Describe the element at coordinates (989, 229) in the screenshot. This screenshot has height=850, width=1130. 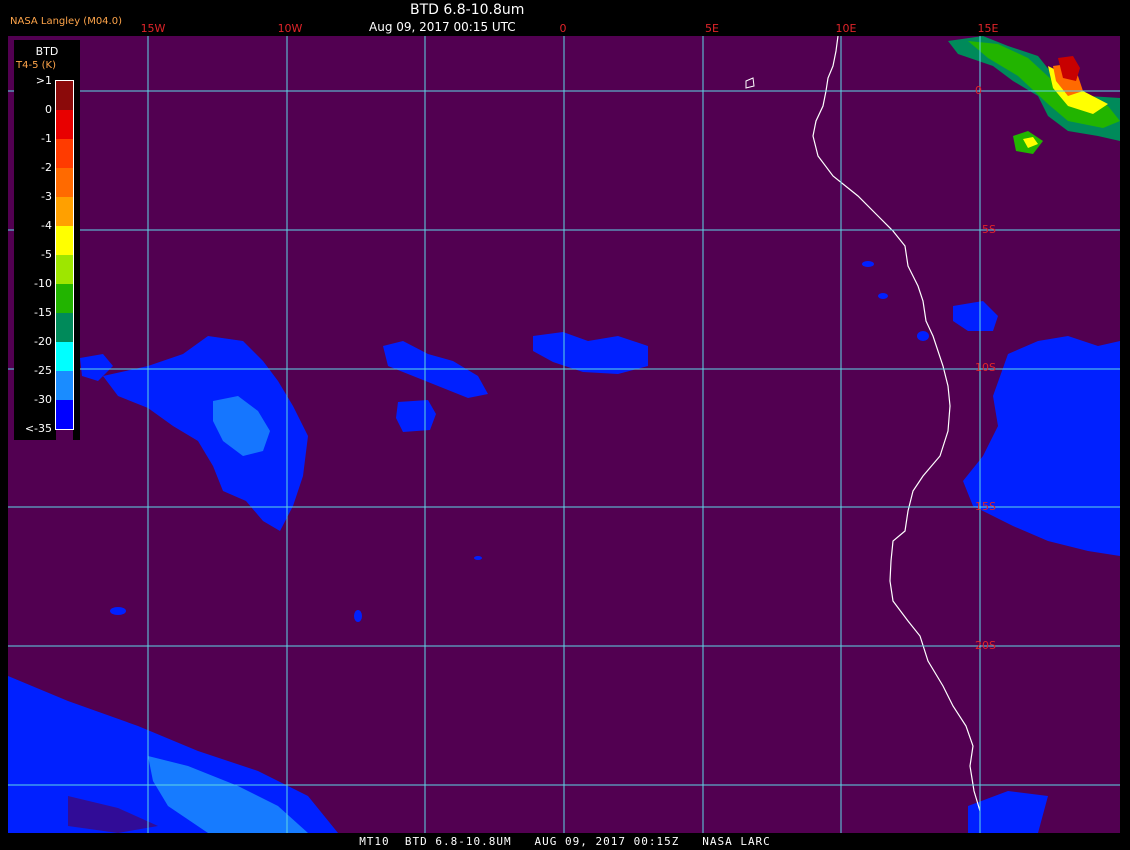
I see `latitude-label: 5S` at that location.